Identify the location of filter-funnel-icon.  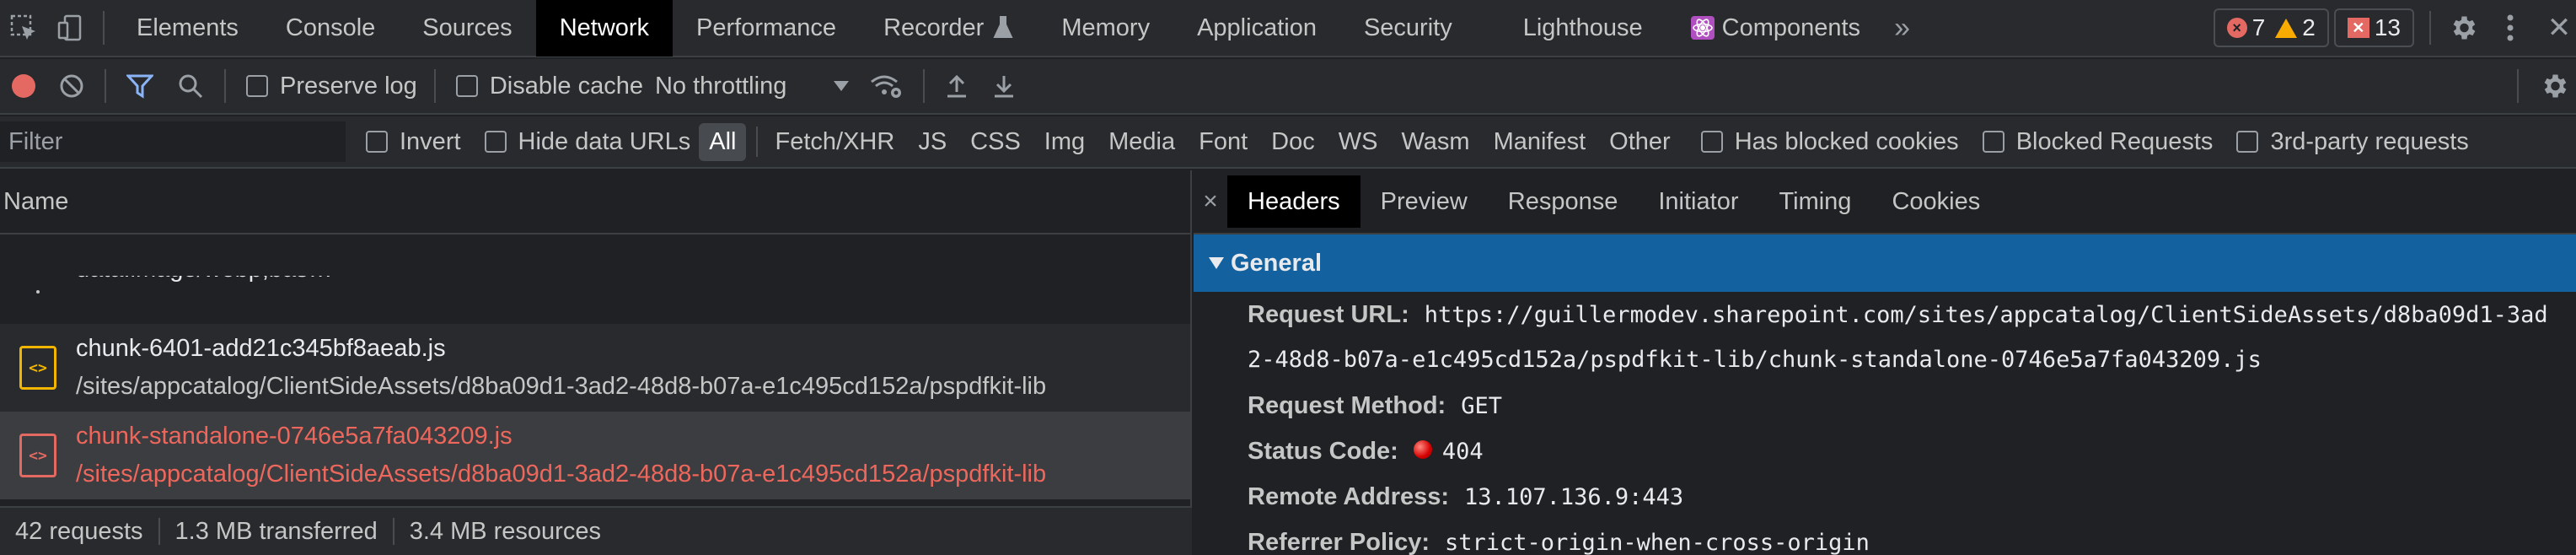
(139, 87).